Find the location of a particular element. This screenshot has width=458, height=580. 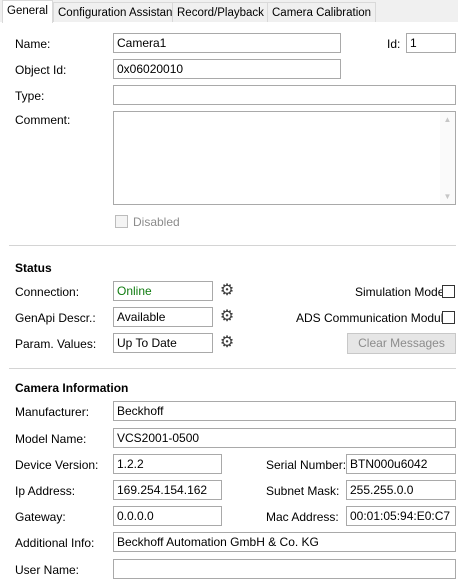

subnet-mask-label: Subnet Mask: is located at coordinates (303, 491).